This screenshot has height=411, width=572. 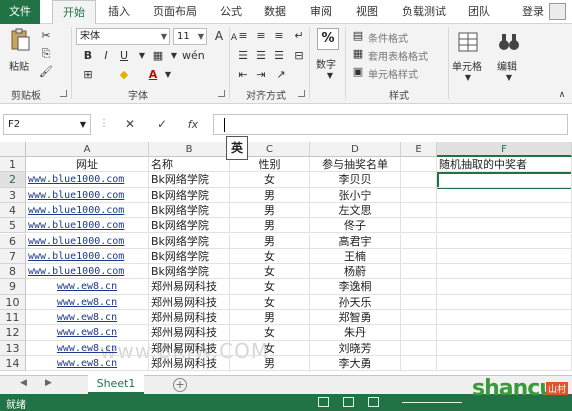 I want to click on cell-a6: www.blue1000.com, so click(x=87, y=241).